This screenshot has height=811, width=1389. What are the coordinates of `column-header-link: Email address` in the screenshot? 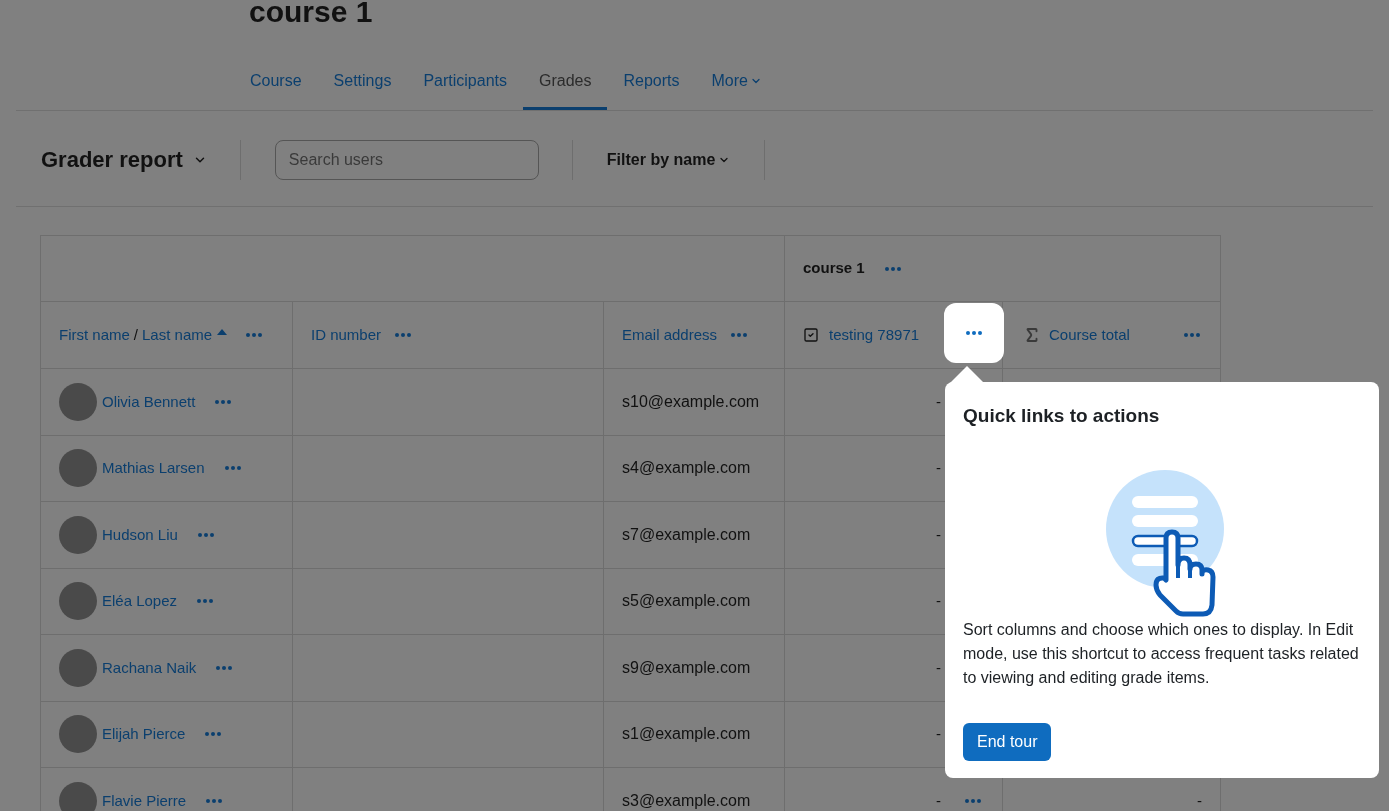 It's located at (670, 335).